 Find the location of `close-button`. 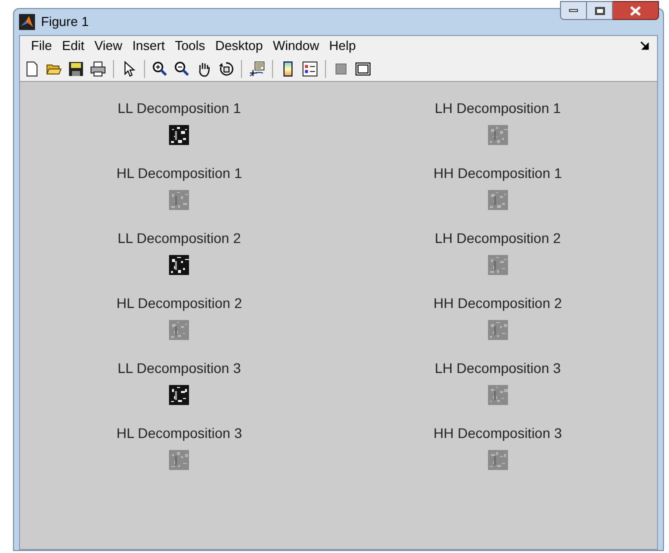

close-button is located at coordinates (636, 10).